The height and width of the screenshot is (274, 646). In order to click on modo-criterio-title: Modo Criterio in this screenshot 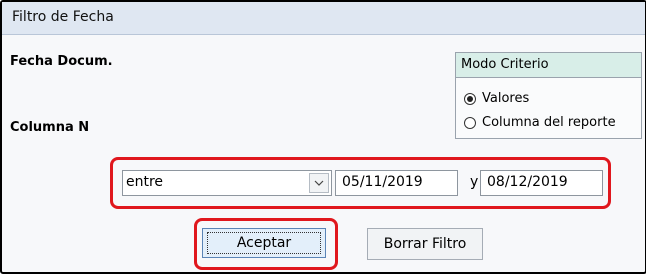, I will do `click(548, 65)`.